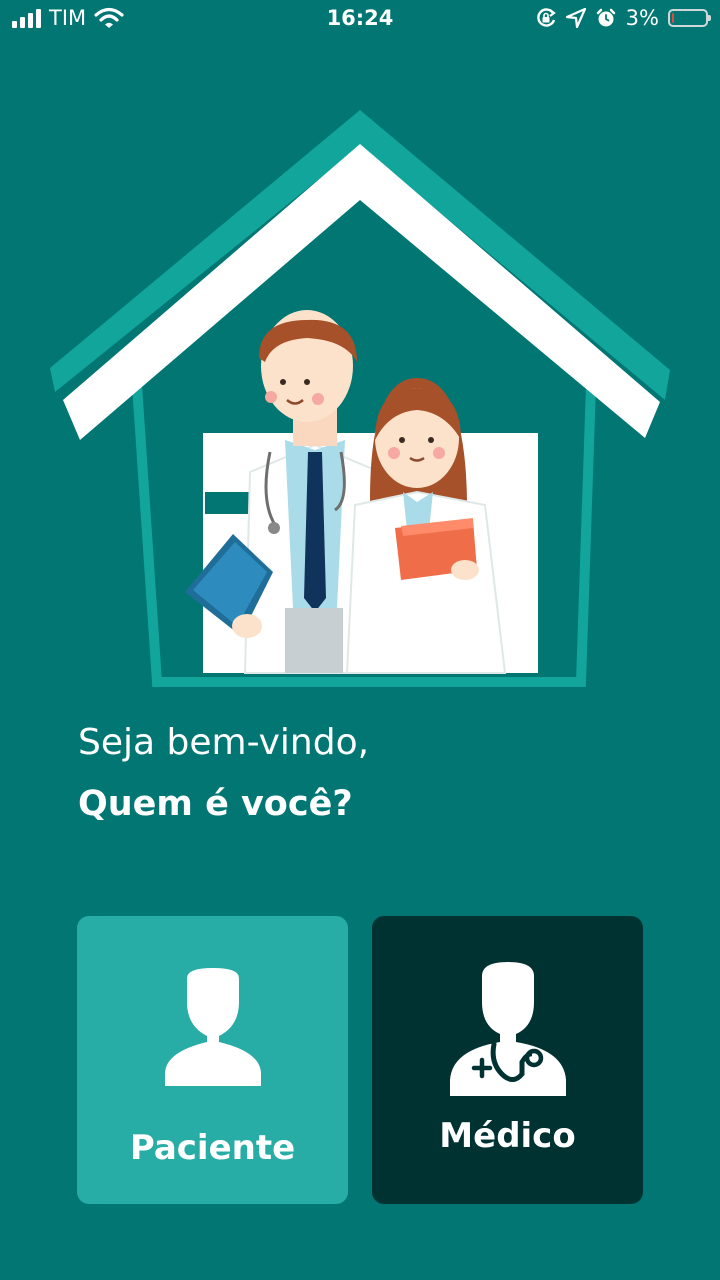  I want to click on patient-role-button: Paciente, so click(212, 1060).